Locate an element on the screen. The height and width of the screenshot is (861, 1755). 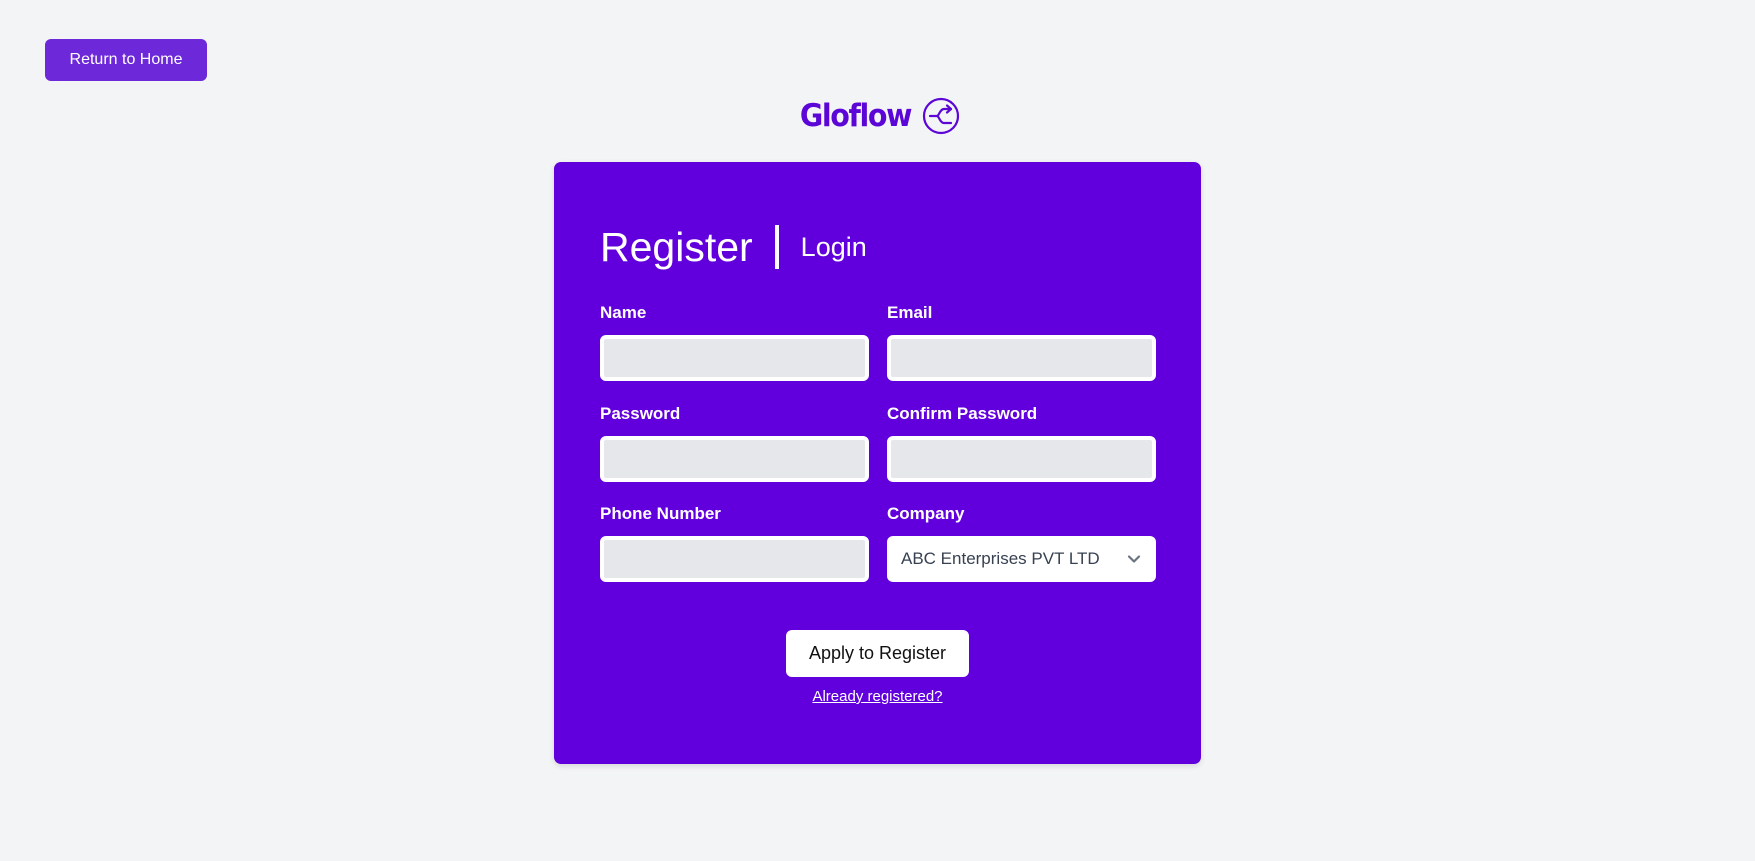
apply-to-register-button: Apply to Register is located at coordinates (877, 653).